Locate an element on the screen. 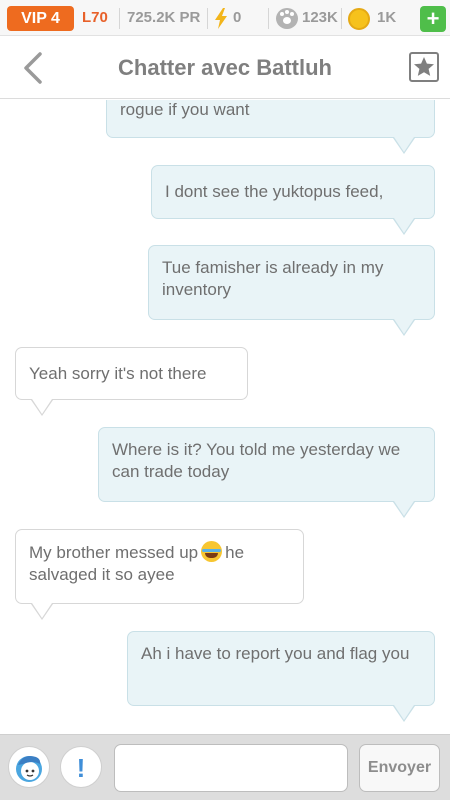  paw-icon is located at coordinates (287, 18).